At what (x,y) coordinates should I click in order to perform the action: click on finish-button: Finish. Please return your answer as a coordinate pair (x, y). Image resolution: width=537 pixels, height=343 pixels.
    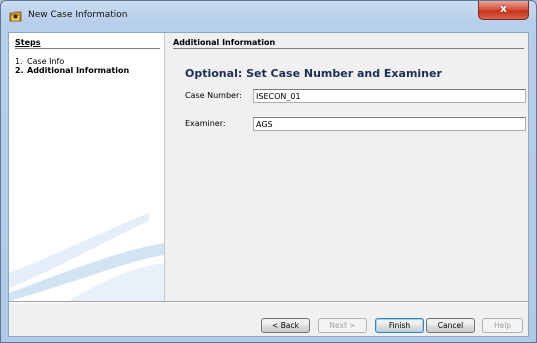
    Looking at the image, I should click on (399, 325).